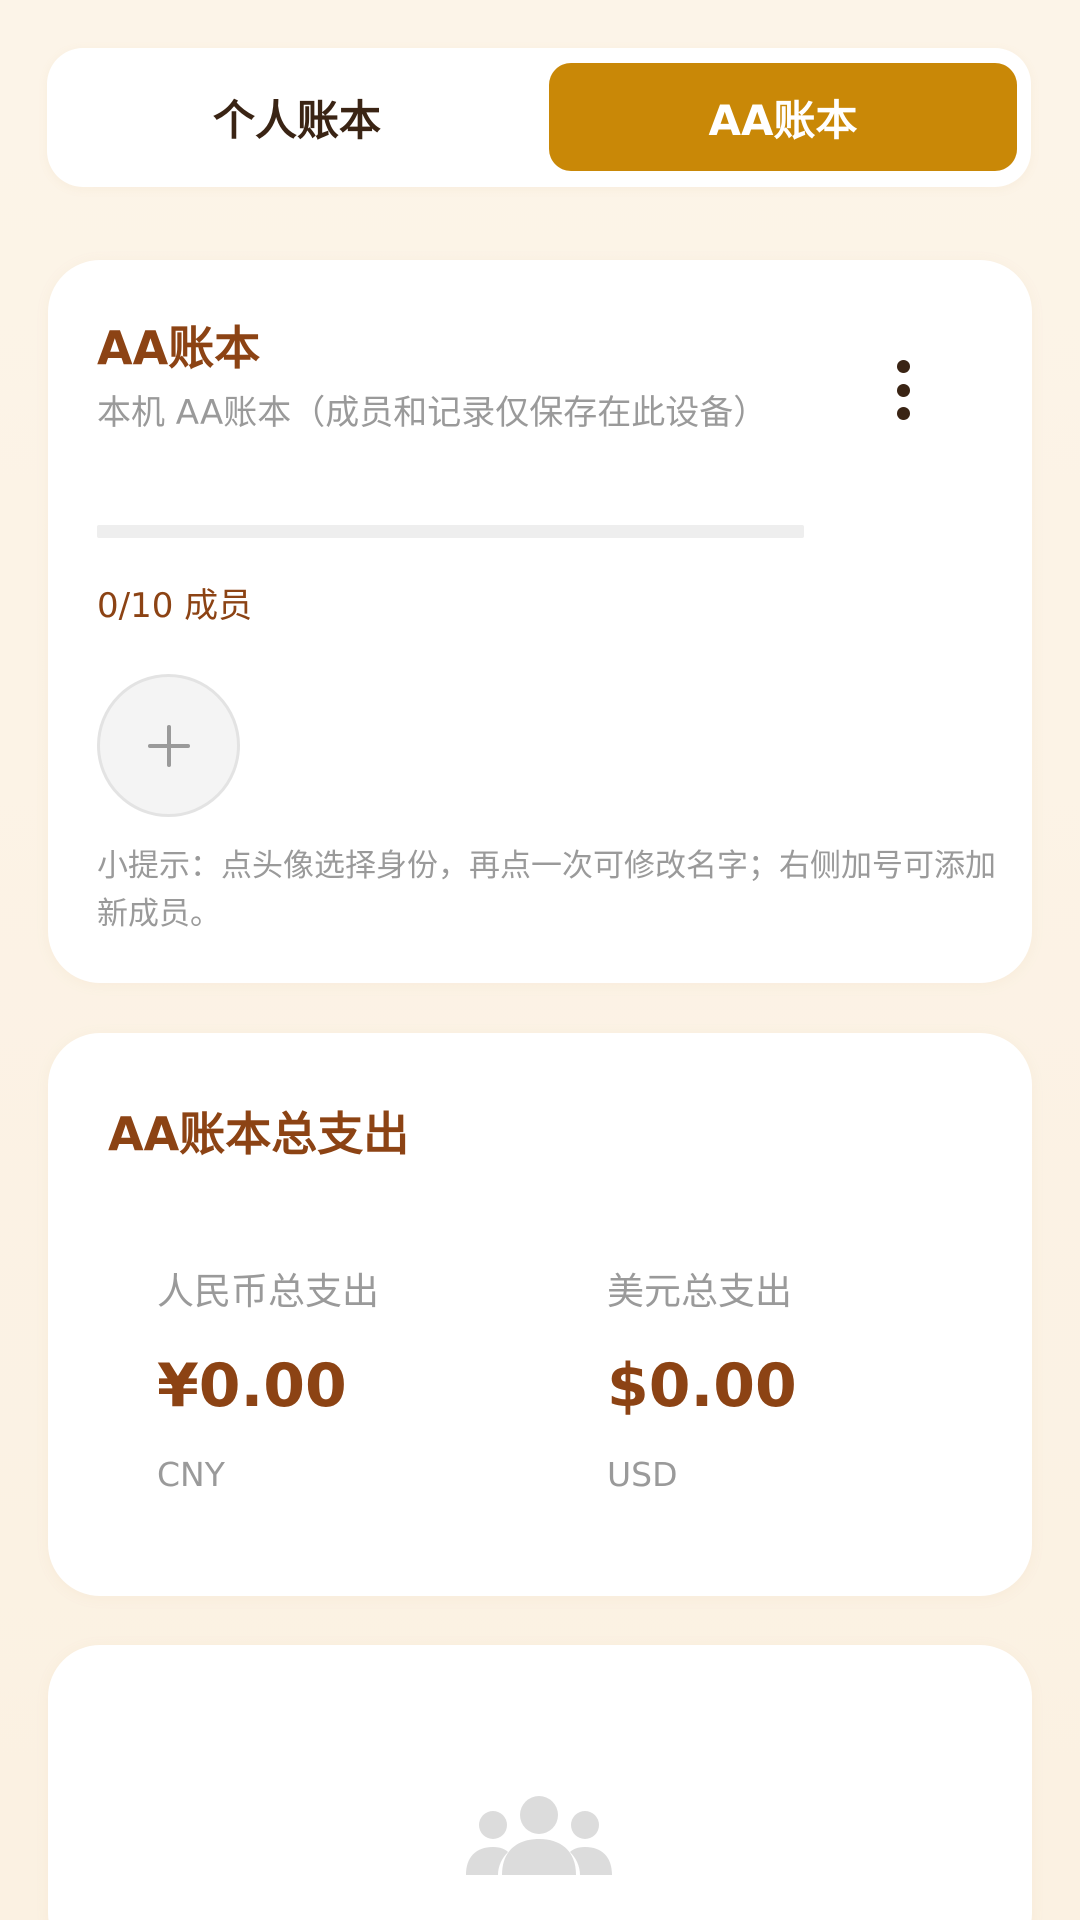 The image size is (1080, 1920). Describe the element at coordinates (540, 1782) in the screenshot. I see `records-empty-card` at that location.